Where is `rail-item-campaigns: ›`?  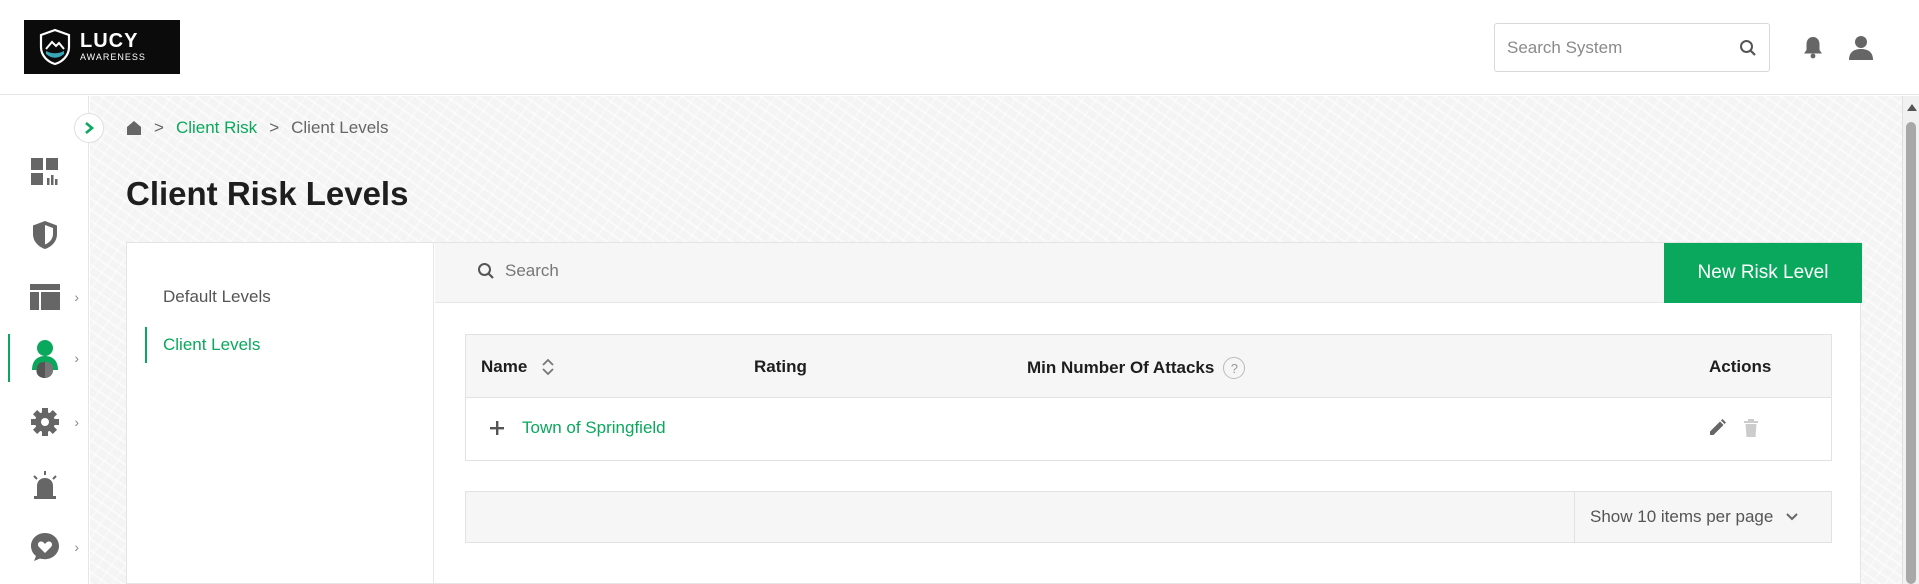
rail-item-campaigns: › is located at coordinates (44, 297).